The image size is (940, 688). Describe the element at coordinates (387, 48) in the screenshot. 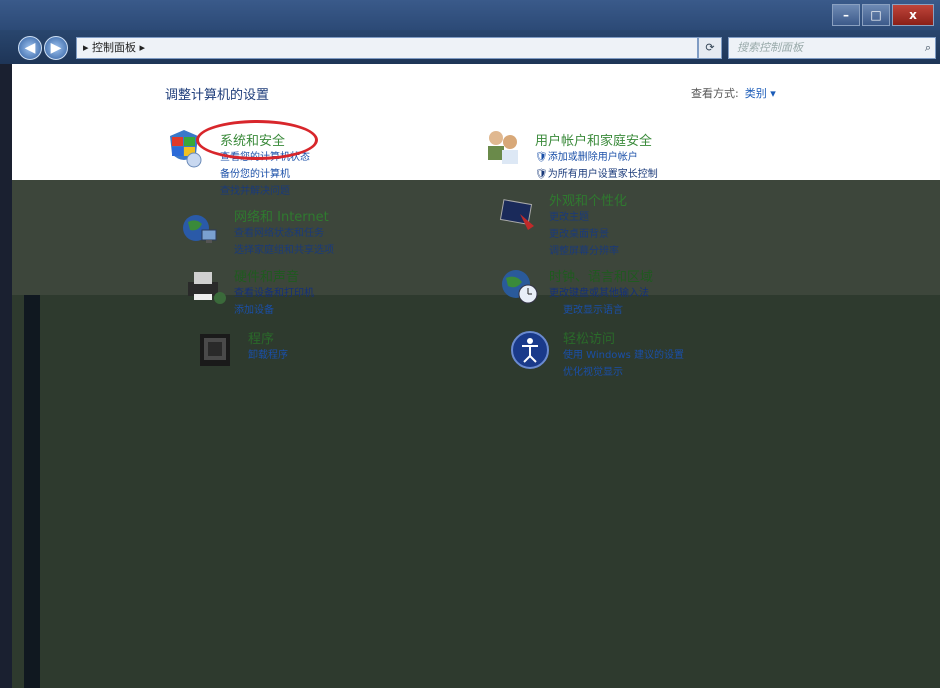

I see `address-bar: ▸ 控制面板 ▸` at that location.